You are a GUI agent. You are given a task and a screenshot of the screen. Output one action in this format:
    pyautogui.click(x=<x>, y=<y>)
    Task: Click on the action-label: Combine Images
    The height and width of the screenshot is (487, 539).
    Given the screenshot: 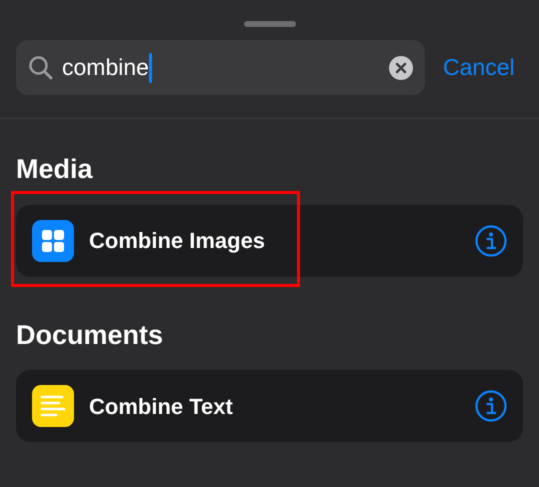 What is the action you would take?
    pyautogui.click(x=177, y=241)
    